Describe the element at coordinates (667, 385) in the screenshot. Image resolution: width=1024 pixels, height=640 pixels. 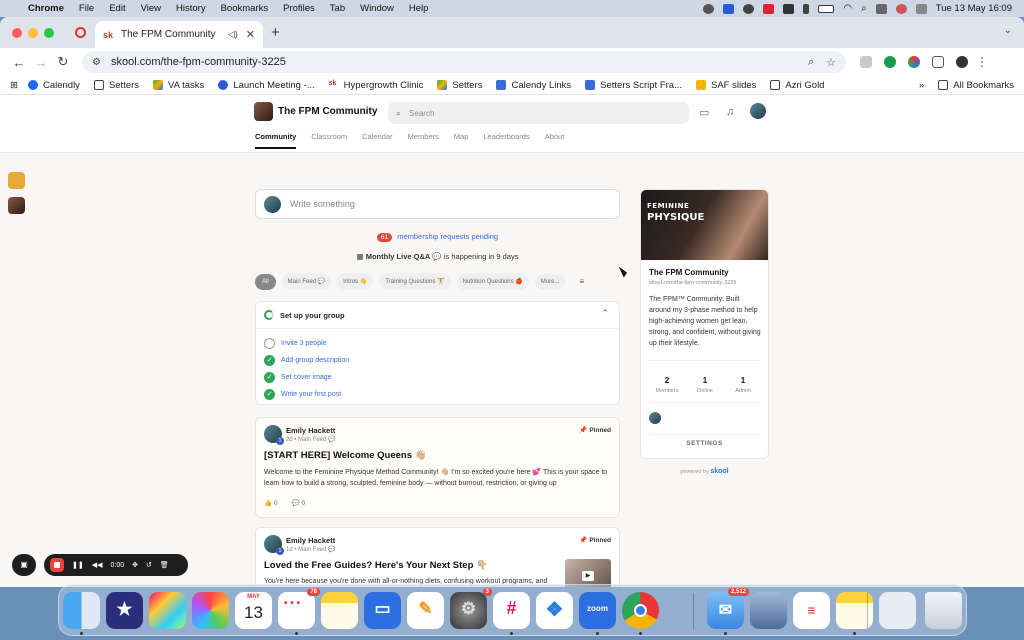
I see `stat-members: 2 Members` at that location.